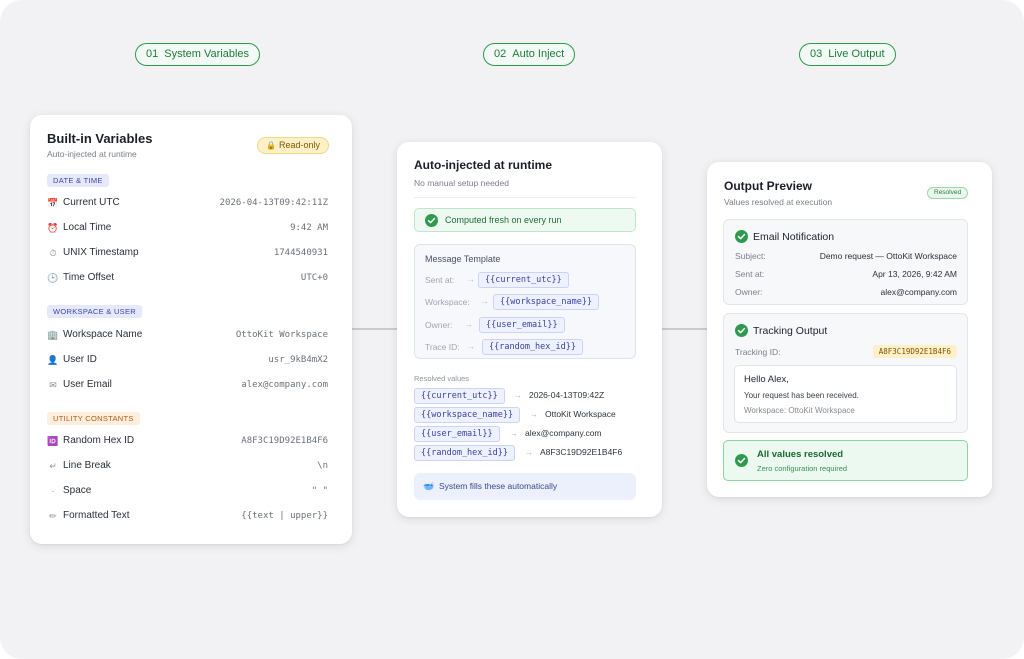  What do you see at coordinates (53, 466) in the screenshot?
I see `return-arrow-icon: ↵` at bounding box center [53, 466].